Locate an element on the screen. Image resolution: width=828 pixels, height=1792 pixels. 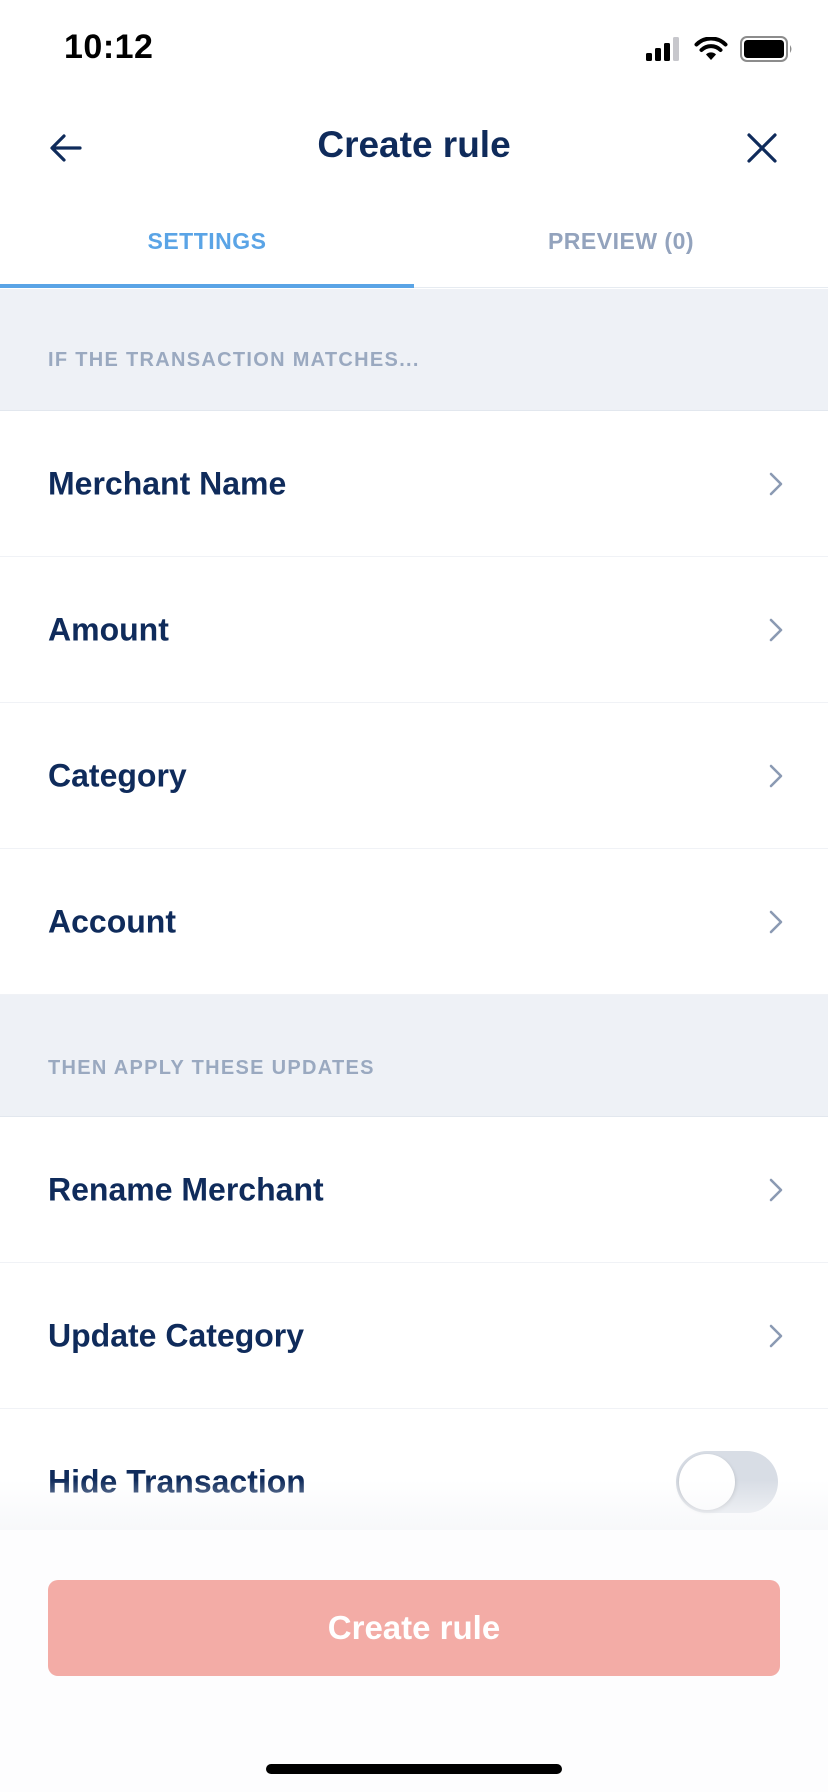
row-label: Rename Merchant is located at coordinates (186, 1189).